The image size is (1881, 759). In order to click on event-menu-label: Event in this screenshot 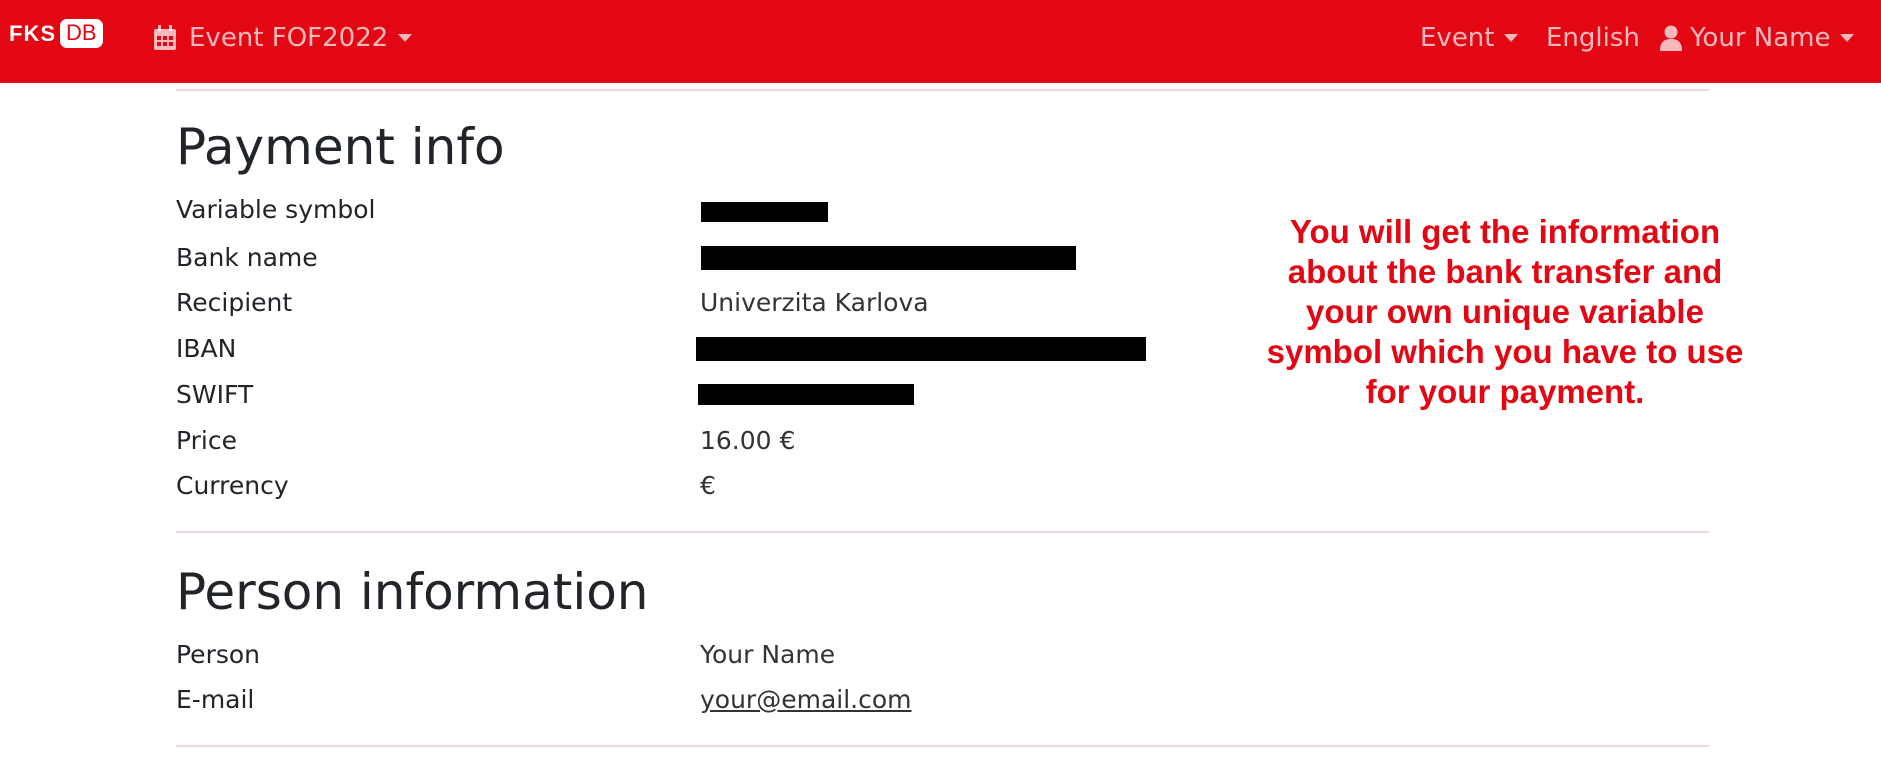, I will do `click(1457, 38)`.